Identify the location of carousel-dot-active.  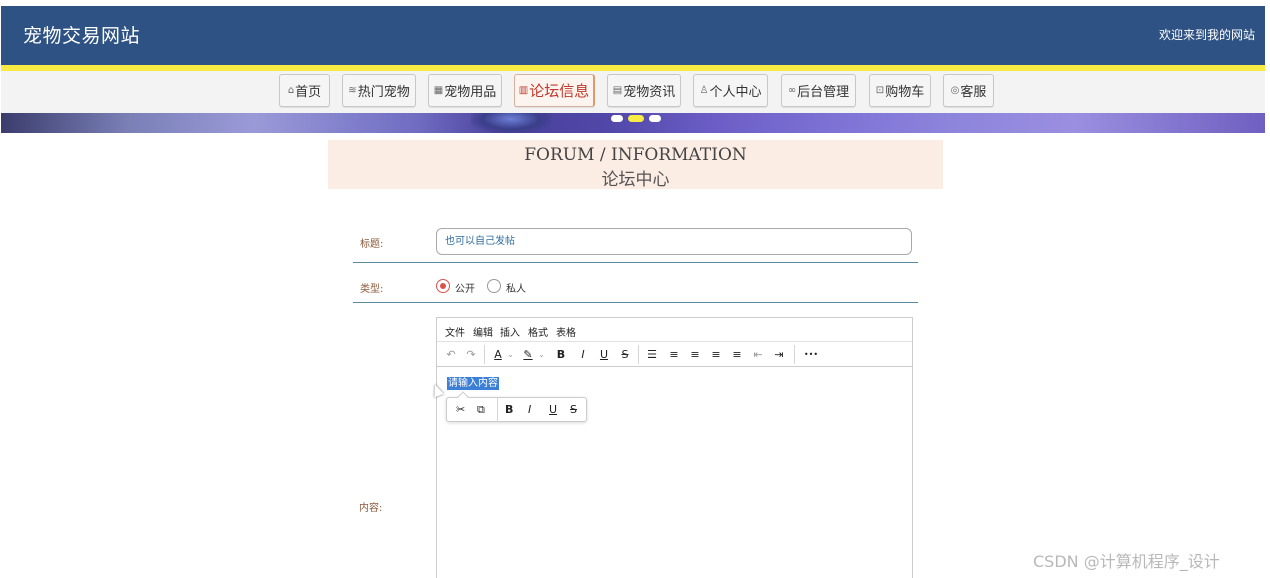
(636, 118).